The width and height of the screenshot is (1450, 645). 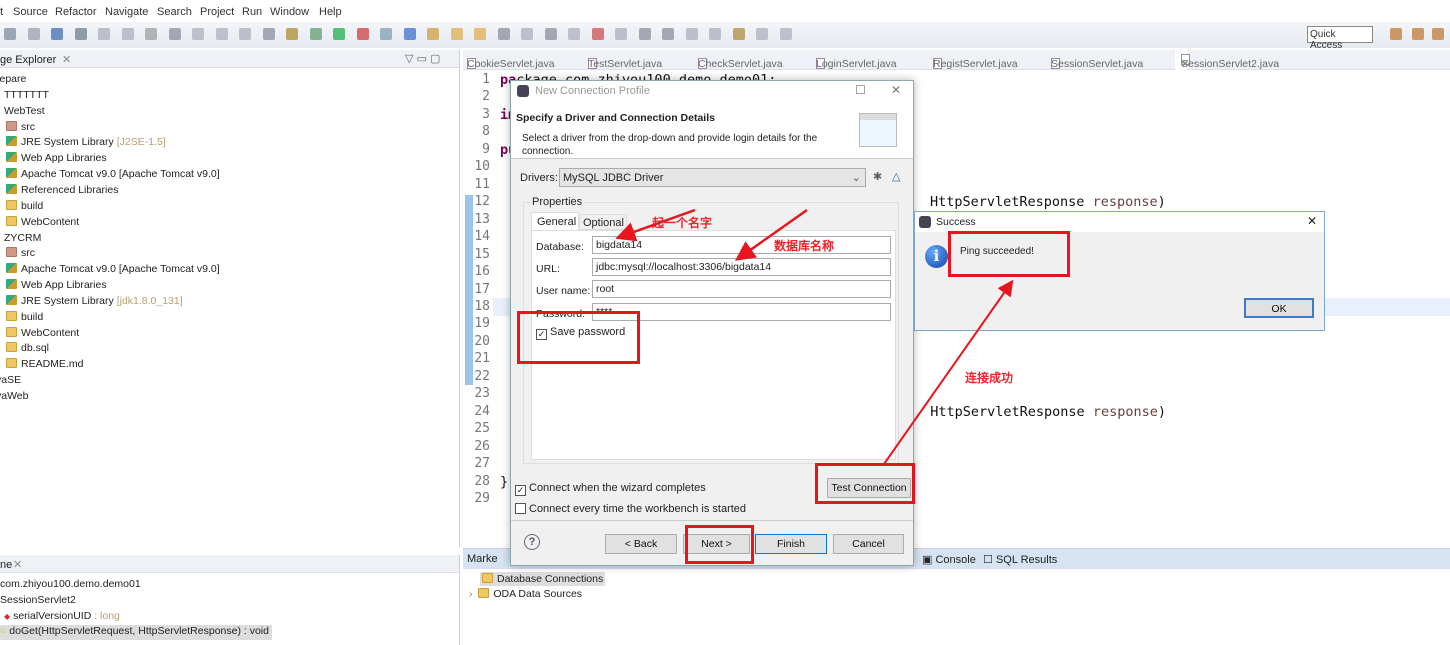 What do you see at coordinates (948, 372) in the screenshot?
I see `arrow-to-ping` at bounding box center [948, 372].